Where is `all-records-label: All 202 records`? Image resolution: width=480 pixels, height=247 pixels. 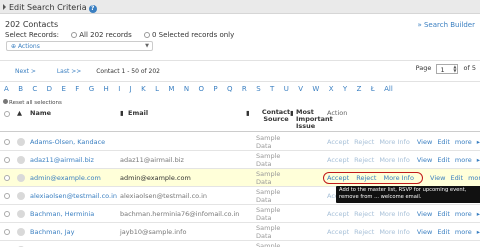
all-records-label: All 202 records is located at coordinates (105, 35).